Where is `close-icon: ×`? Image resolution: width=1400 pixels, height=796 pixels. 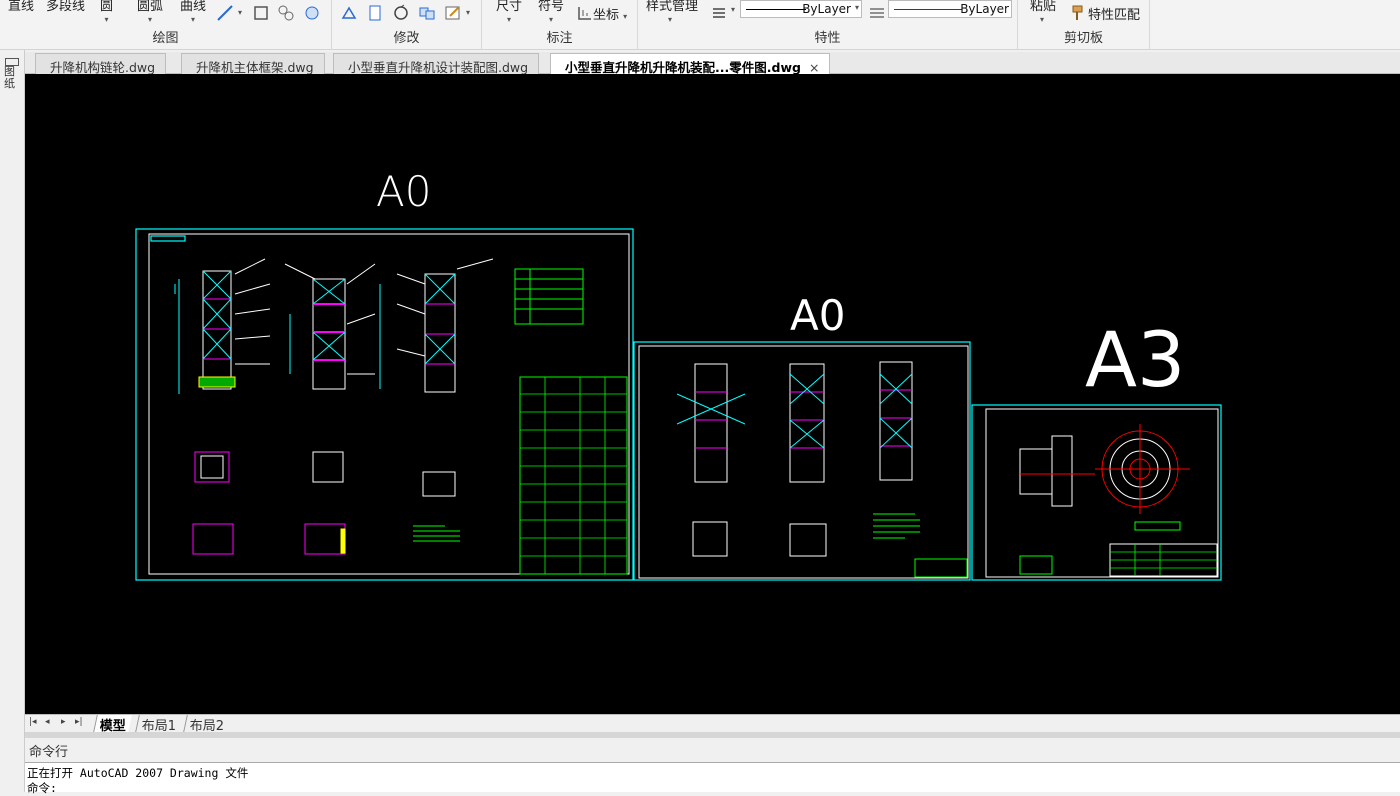
close-icon: × is located at coordinates (814, 67).